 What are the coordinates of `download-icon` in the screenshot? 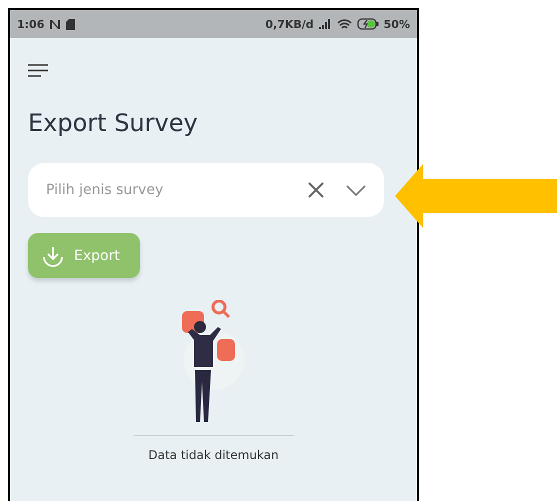 It's located at (53, 255).